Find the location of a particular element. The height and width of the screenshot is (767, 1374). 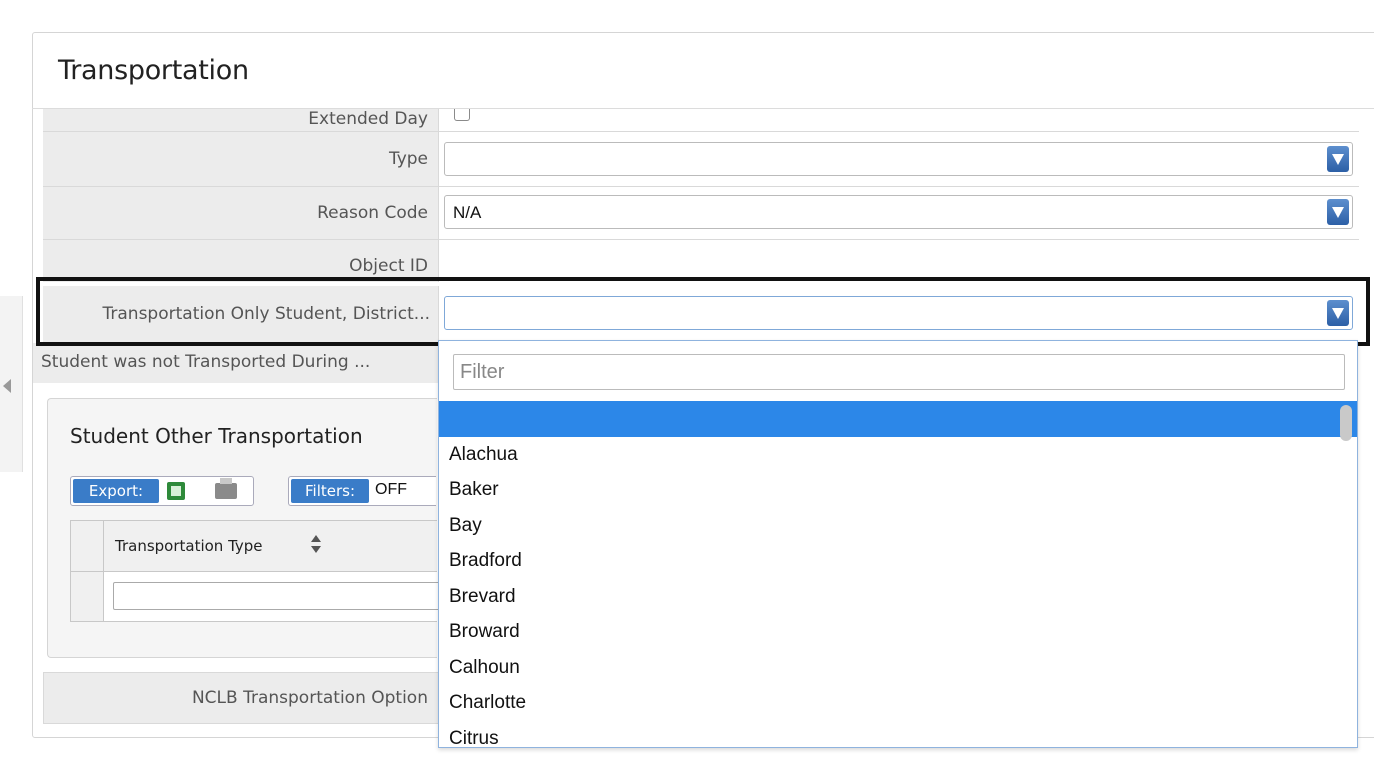

object-id-value is located at coordinates (899, 261).